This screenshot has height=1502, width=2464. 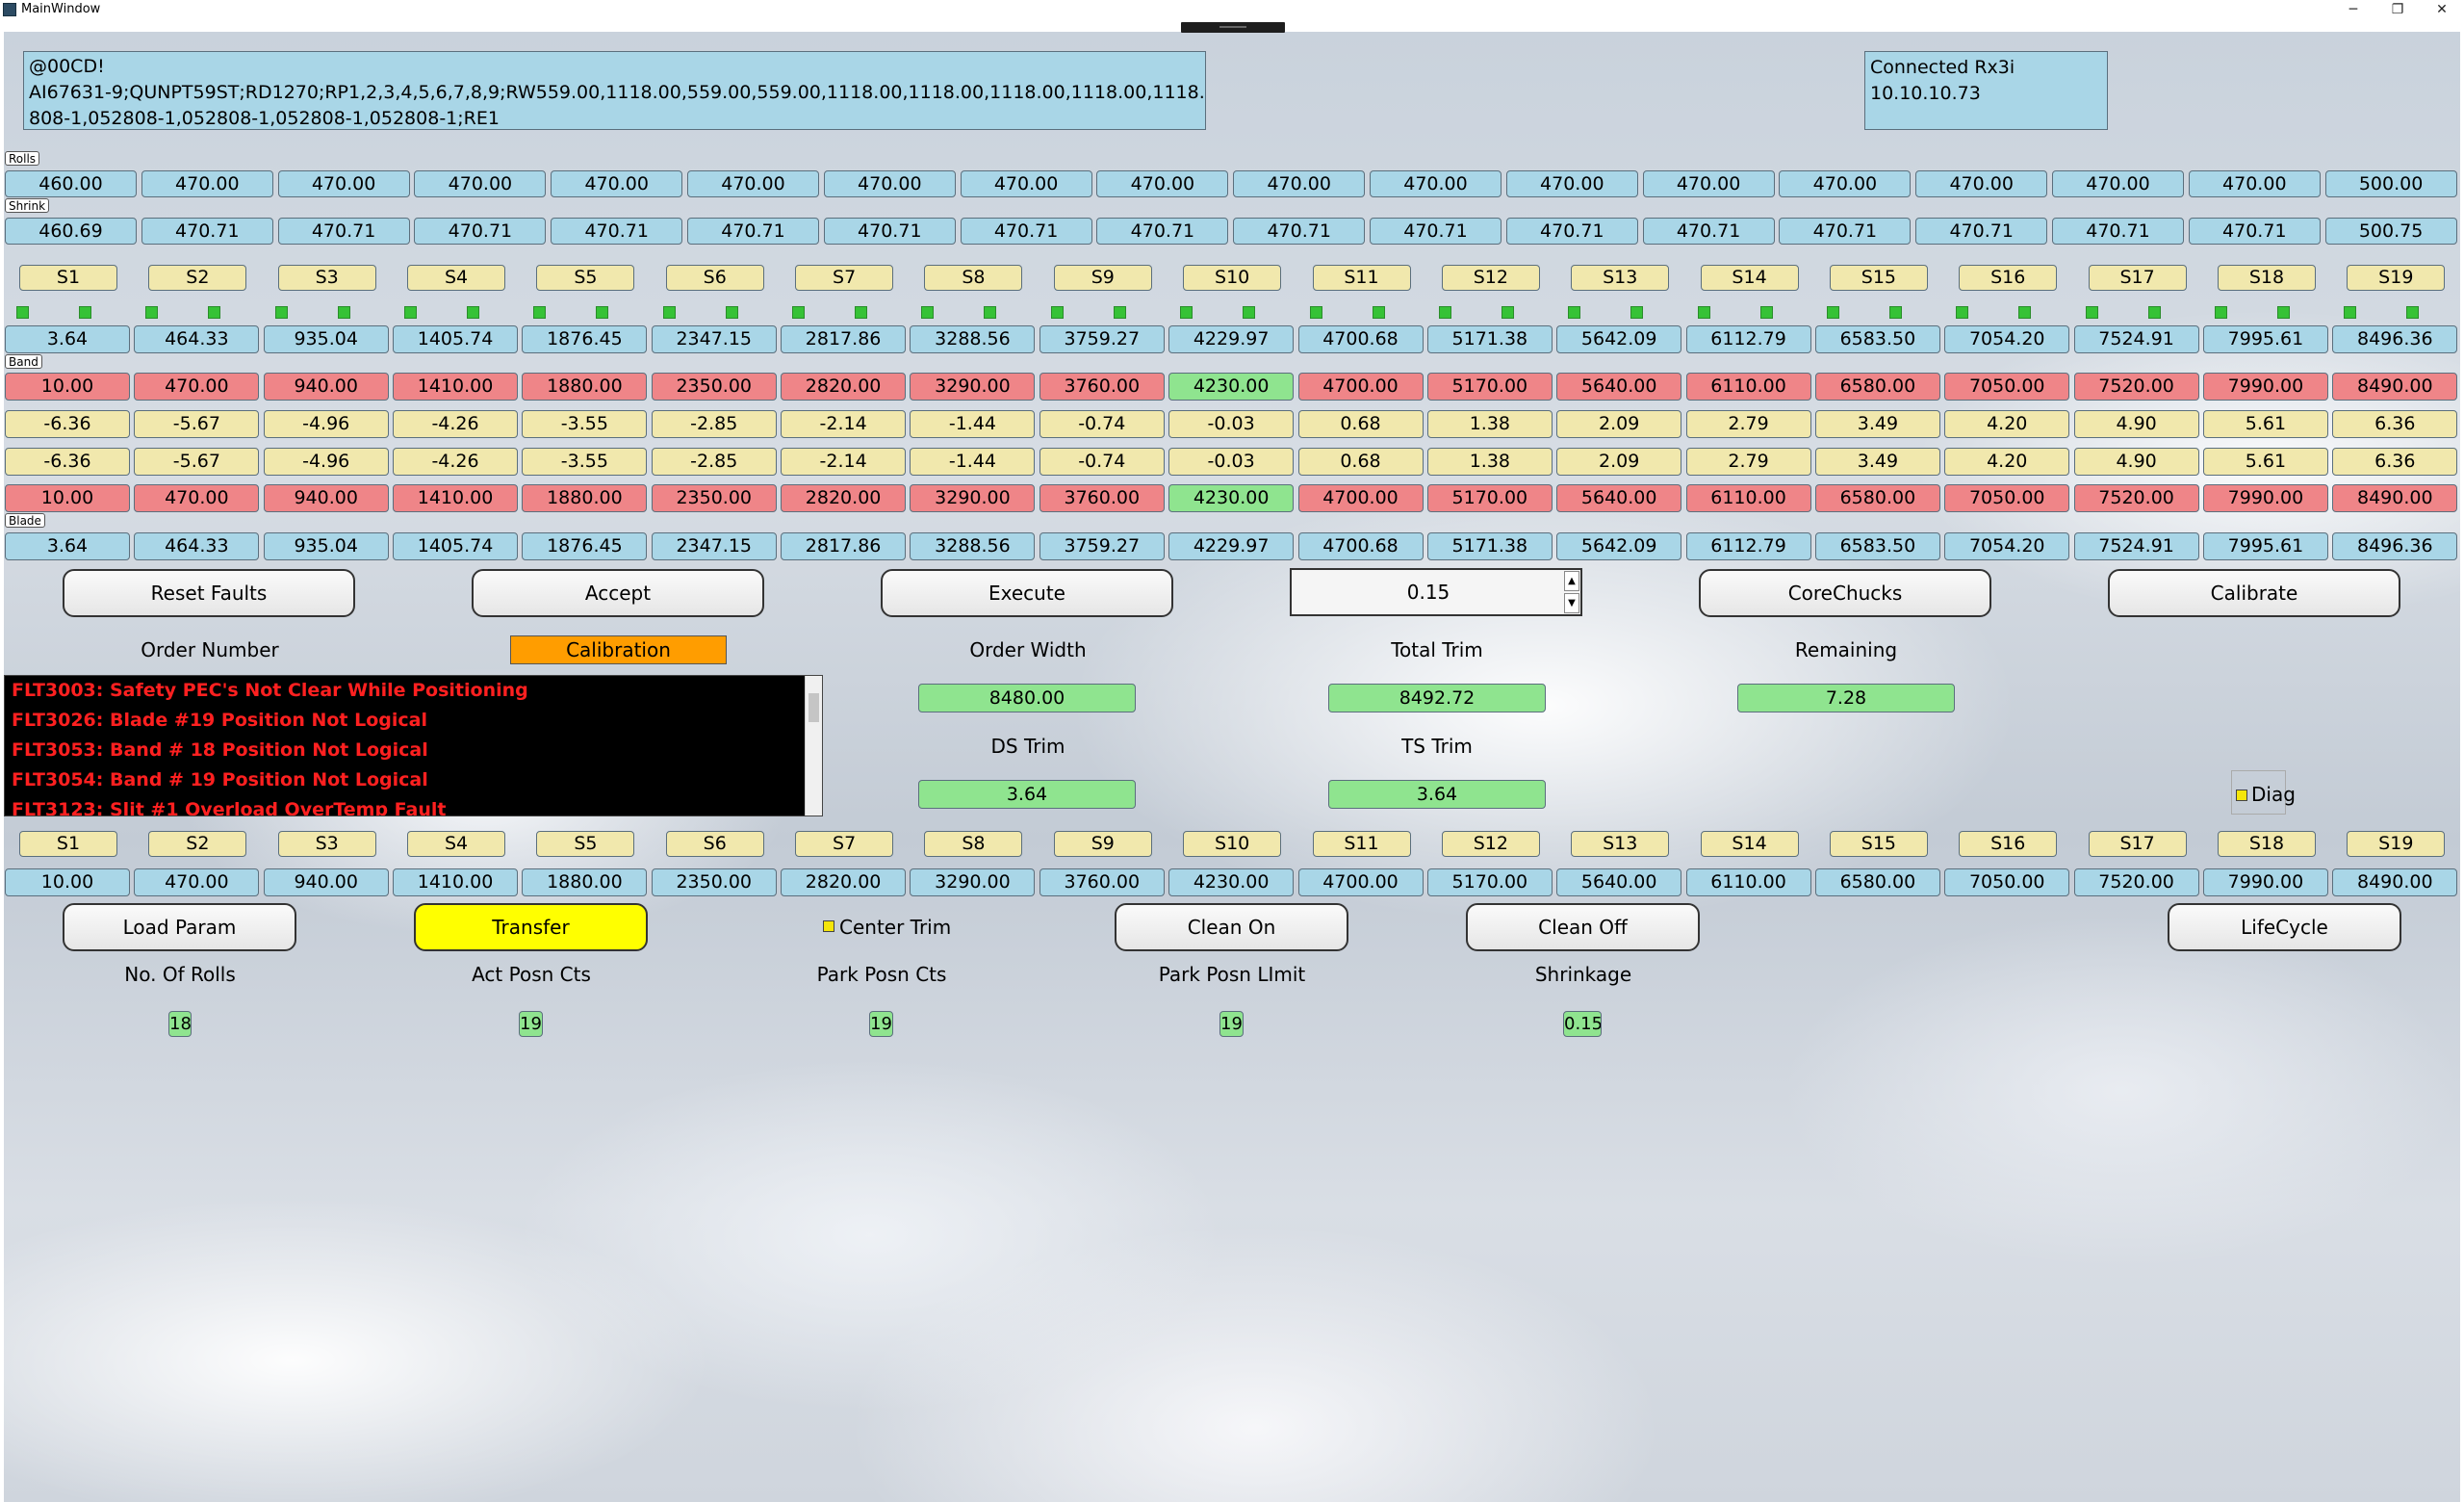 What do you see at coordinates (1489, 424) in the screenshot?
I see `band-offset-field: 1.38` at bounding box center [1489, 424].